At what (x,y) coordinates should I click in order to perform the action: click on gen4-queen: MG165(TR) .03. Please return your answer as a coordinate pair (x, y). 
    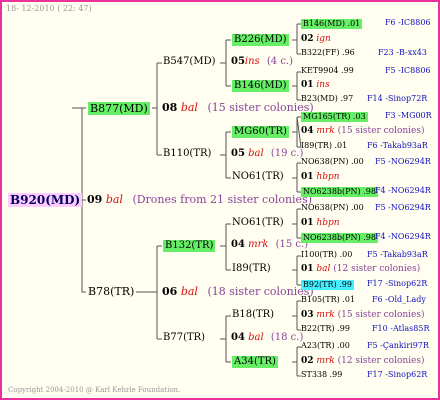
    Looking at the image, I should click on (334, 117).